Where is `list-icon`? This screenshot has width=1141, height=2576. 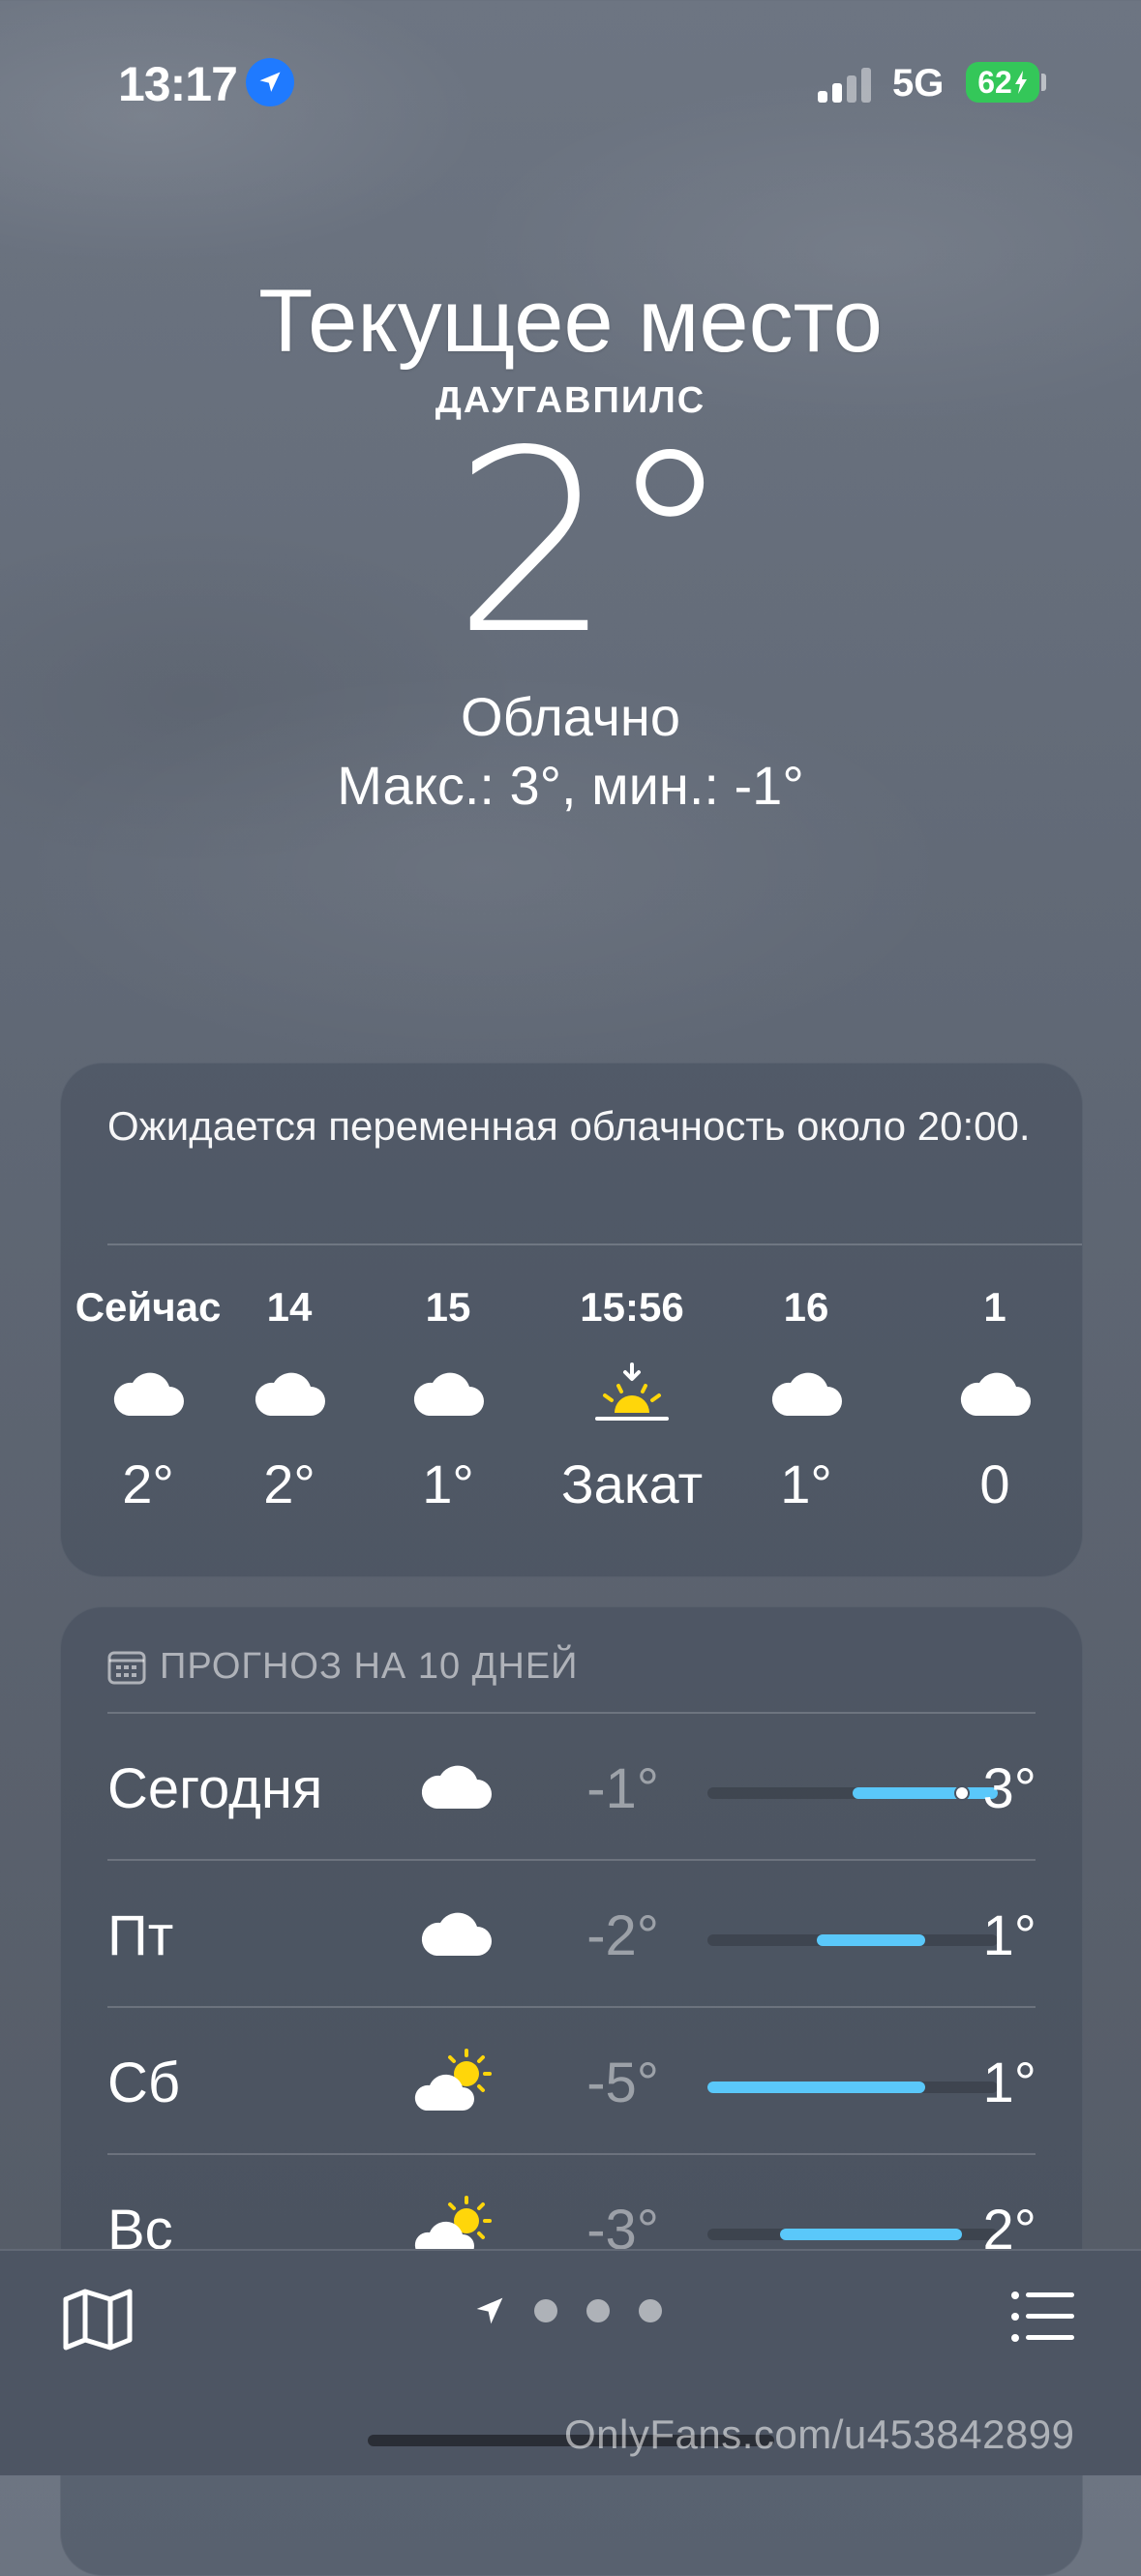
list-icon is located at coordinates (1042, 2316).